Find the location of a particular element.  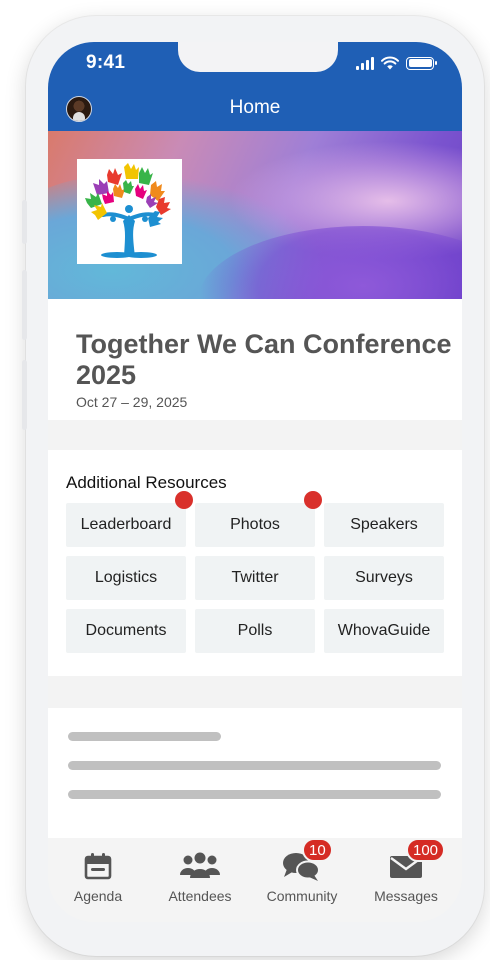

resource-button-photos: Photos is located at coordinates (258, 519).